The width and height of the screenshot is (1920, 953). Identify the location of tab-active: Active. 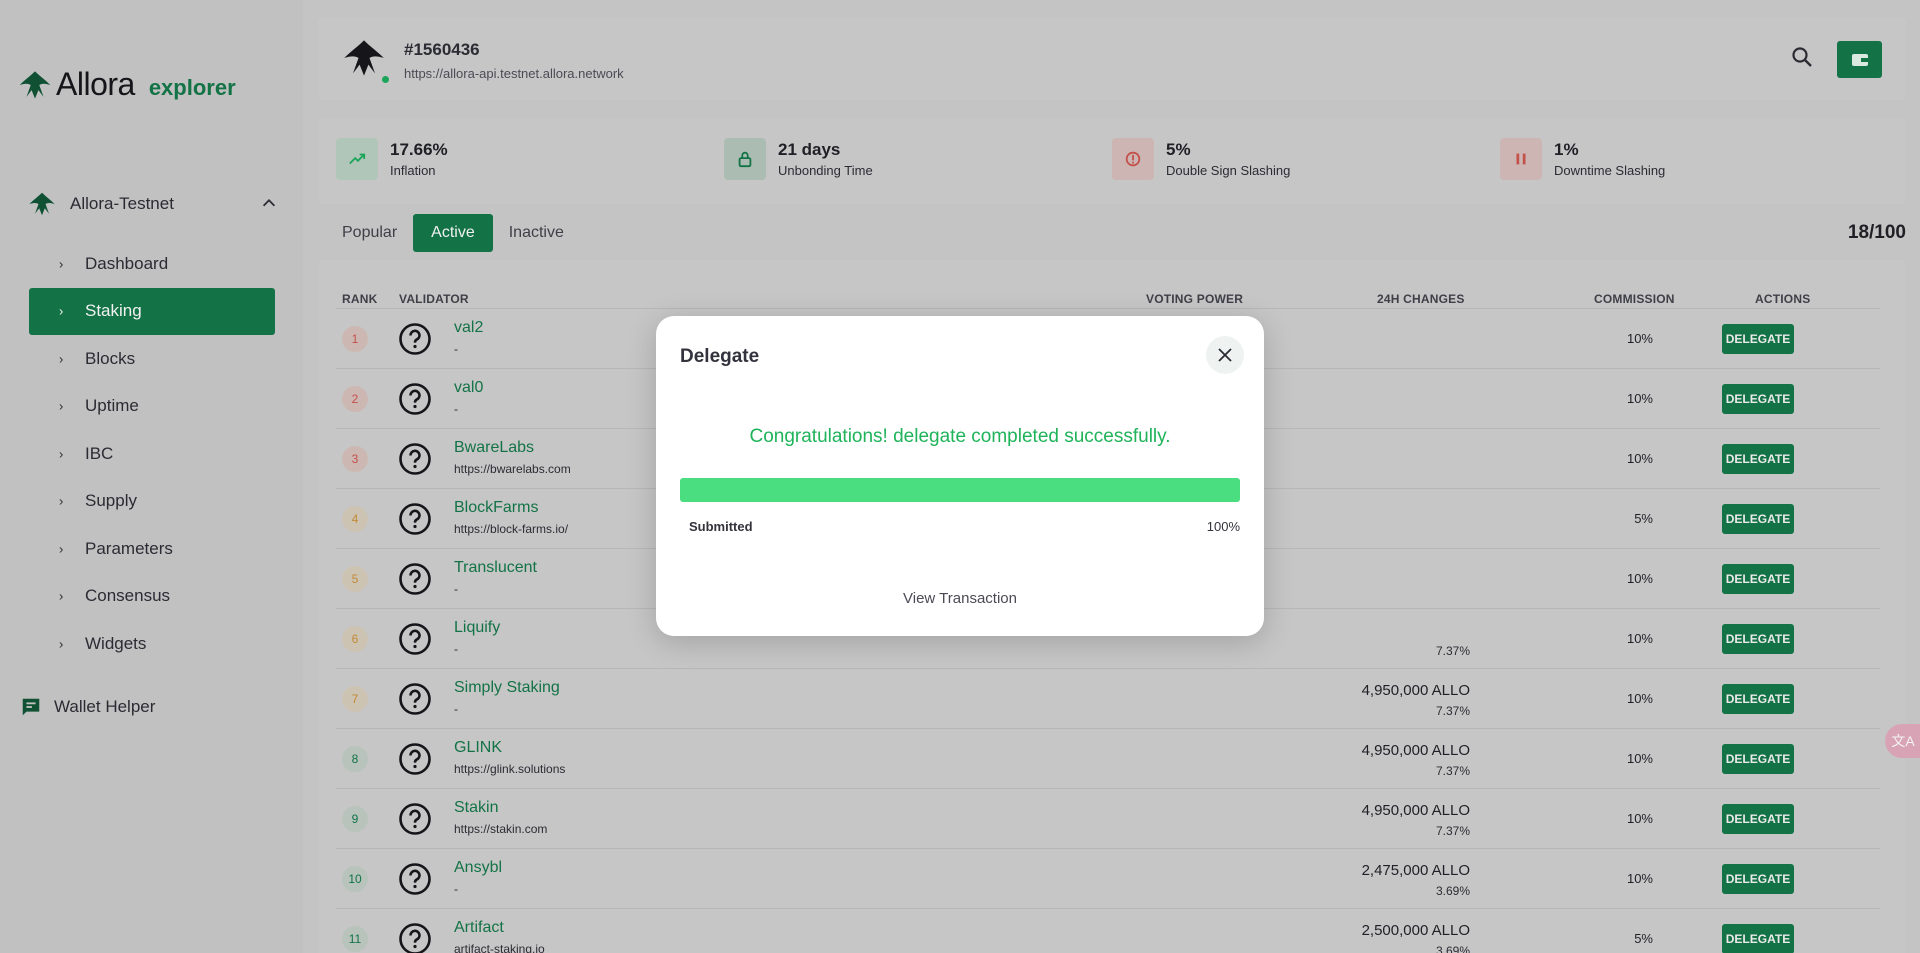
(453, 233).